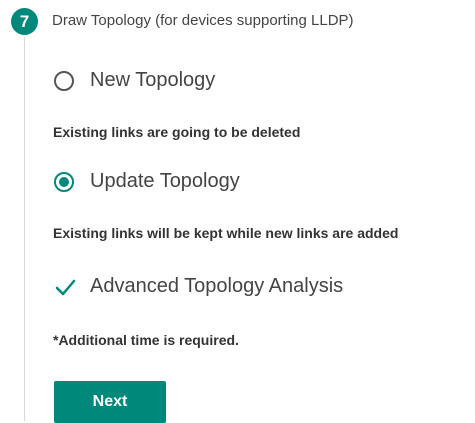 The image size is (475, 423). What do you see at coordinates (24, 229) in the screenshot?
I see `step-connector-line` at bounding box center [24, 229].